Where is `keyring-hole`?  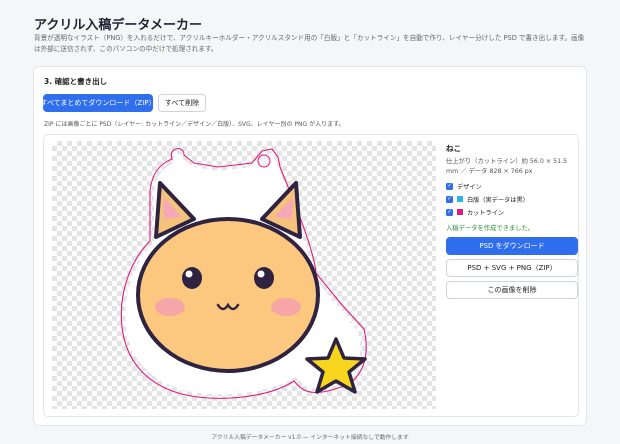
keyring-hole is located at coordinates (264, 161).